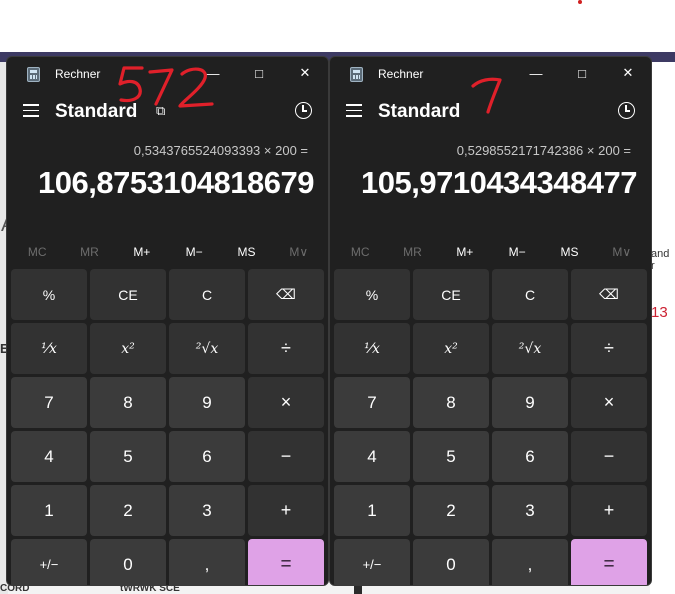 The image size is (675, 594). What do you see at coordinates (662, 328) in the screenshot?
I see `background-right-strip` at bounding box center [662, 328].